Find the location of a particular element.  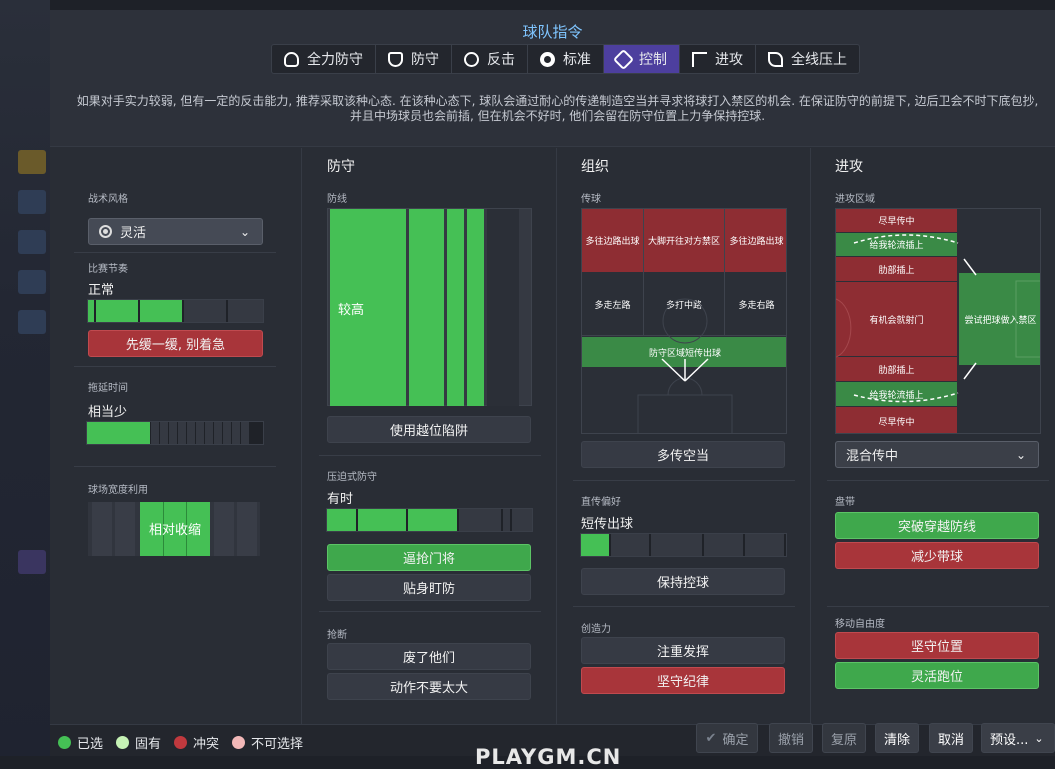

dribble-less-button: 减少带球 is located at coordinates (937, 555).